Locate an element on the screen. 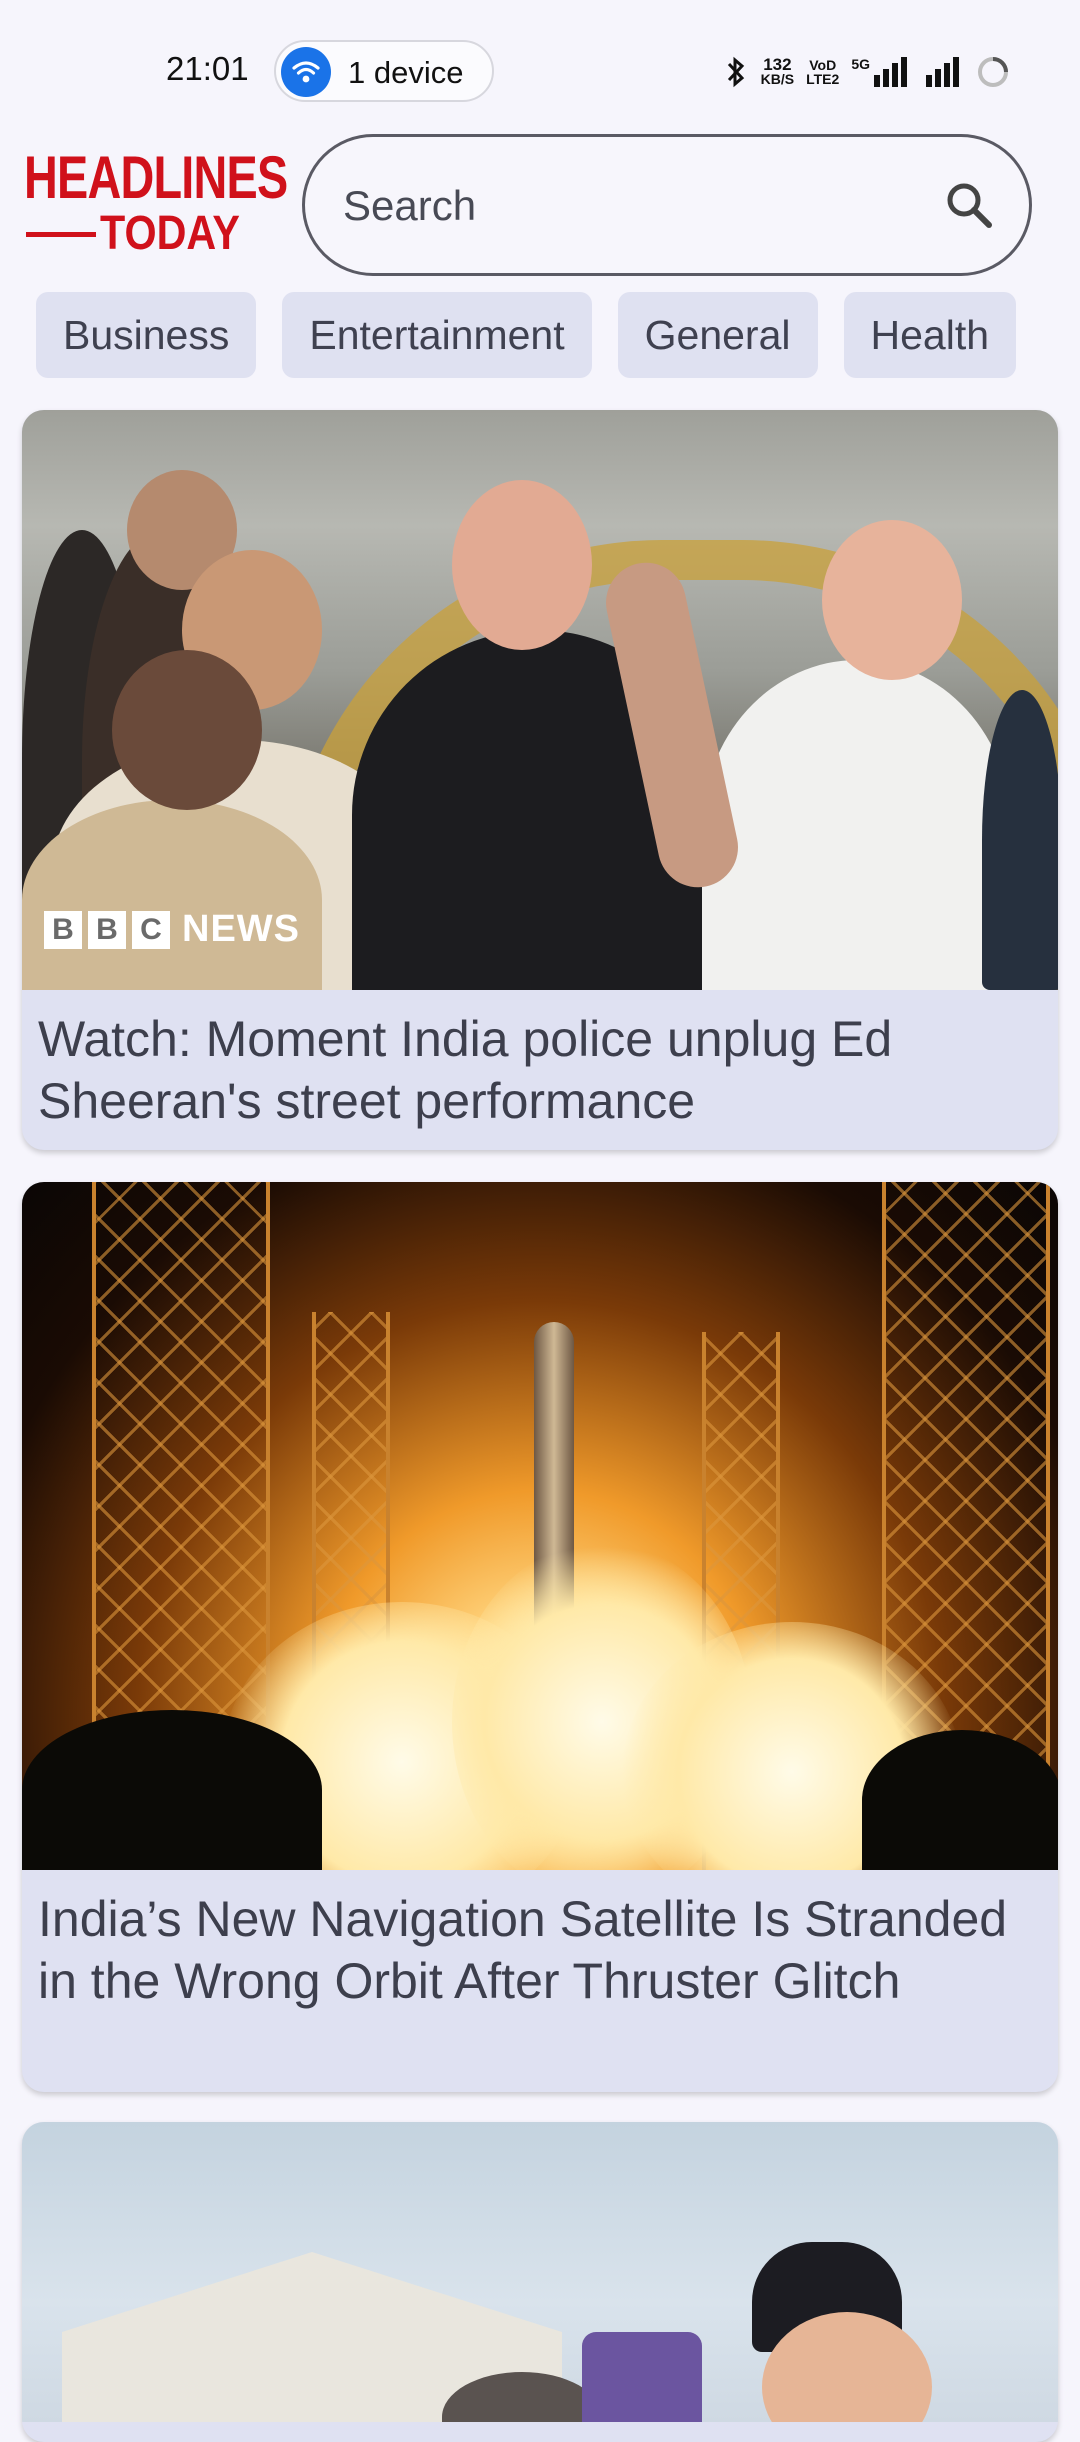 Image resolution: width=1080 pixels, height=2442 pixels. chip-entertainment: Entertainment is located at coordinates (437, 335).